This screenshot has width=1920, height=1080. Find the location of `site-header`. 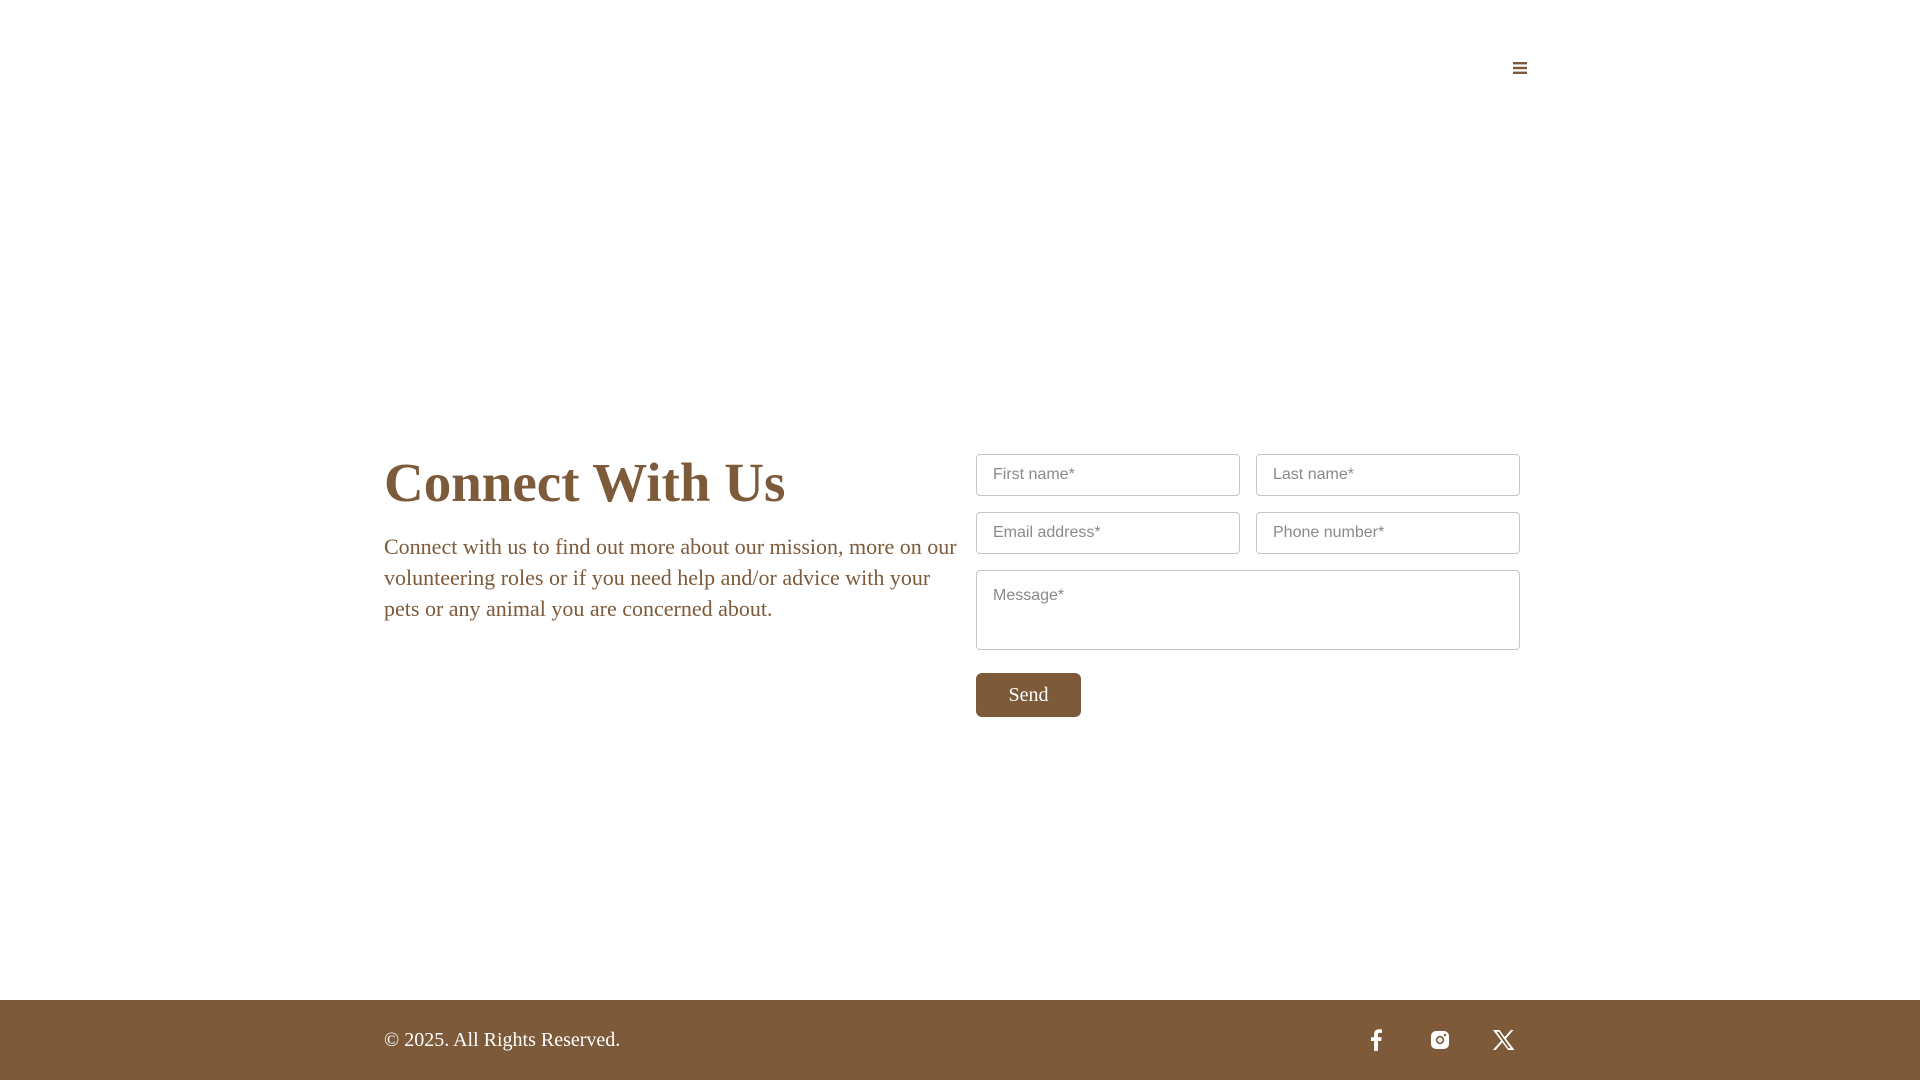

site-header is located at coordinates (960, 68).